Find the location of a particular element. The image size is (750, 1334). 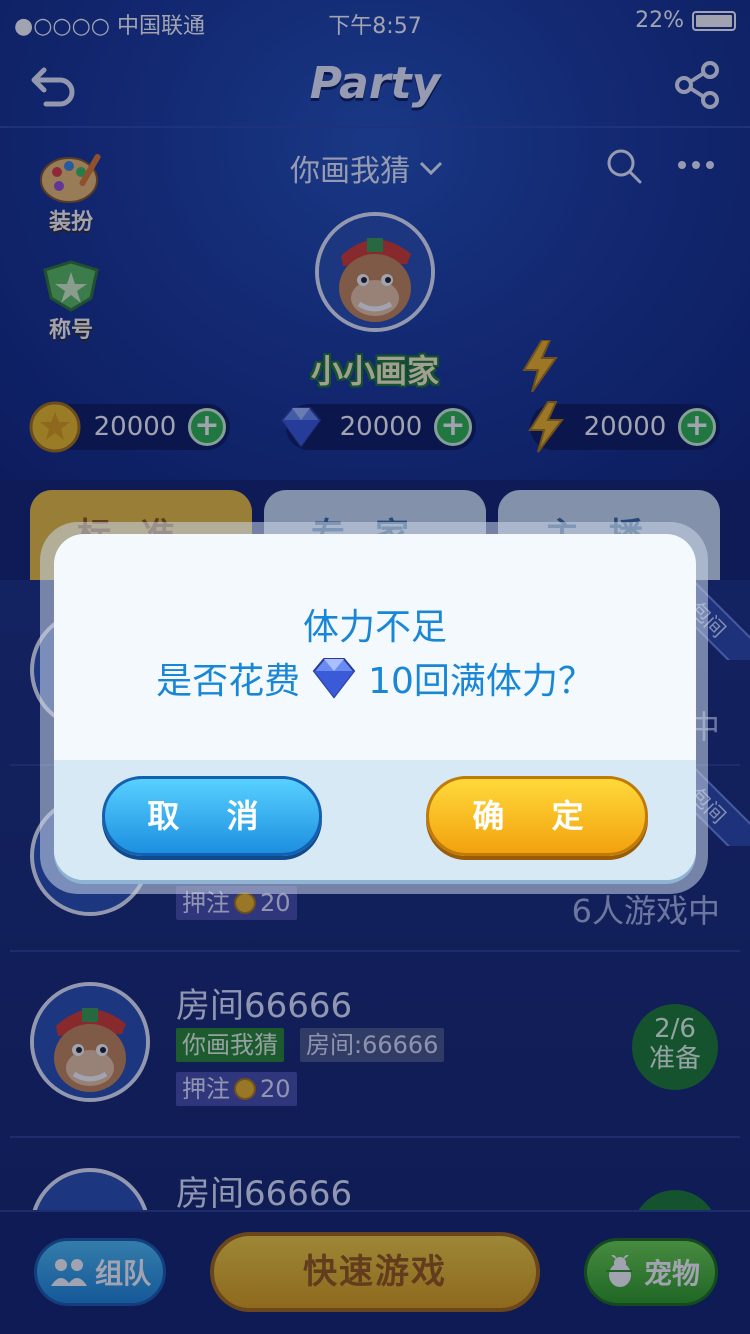

cancel-button: 取 消 is located at coordinates (212, 816).